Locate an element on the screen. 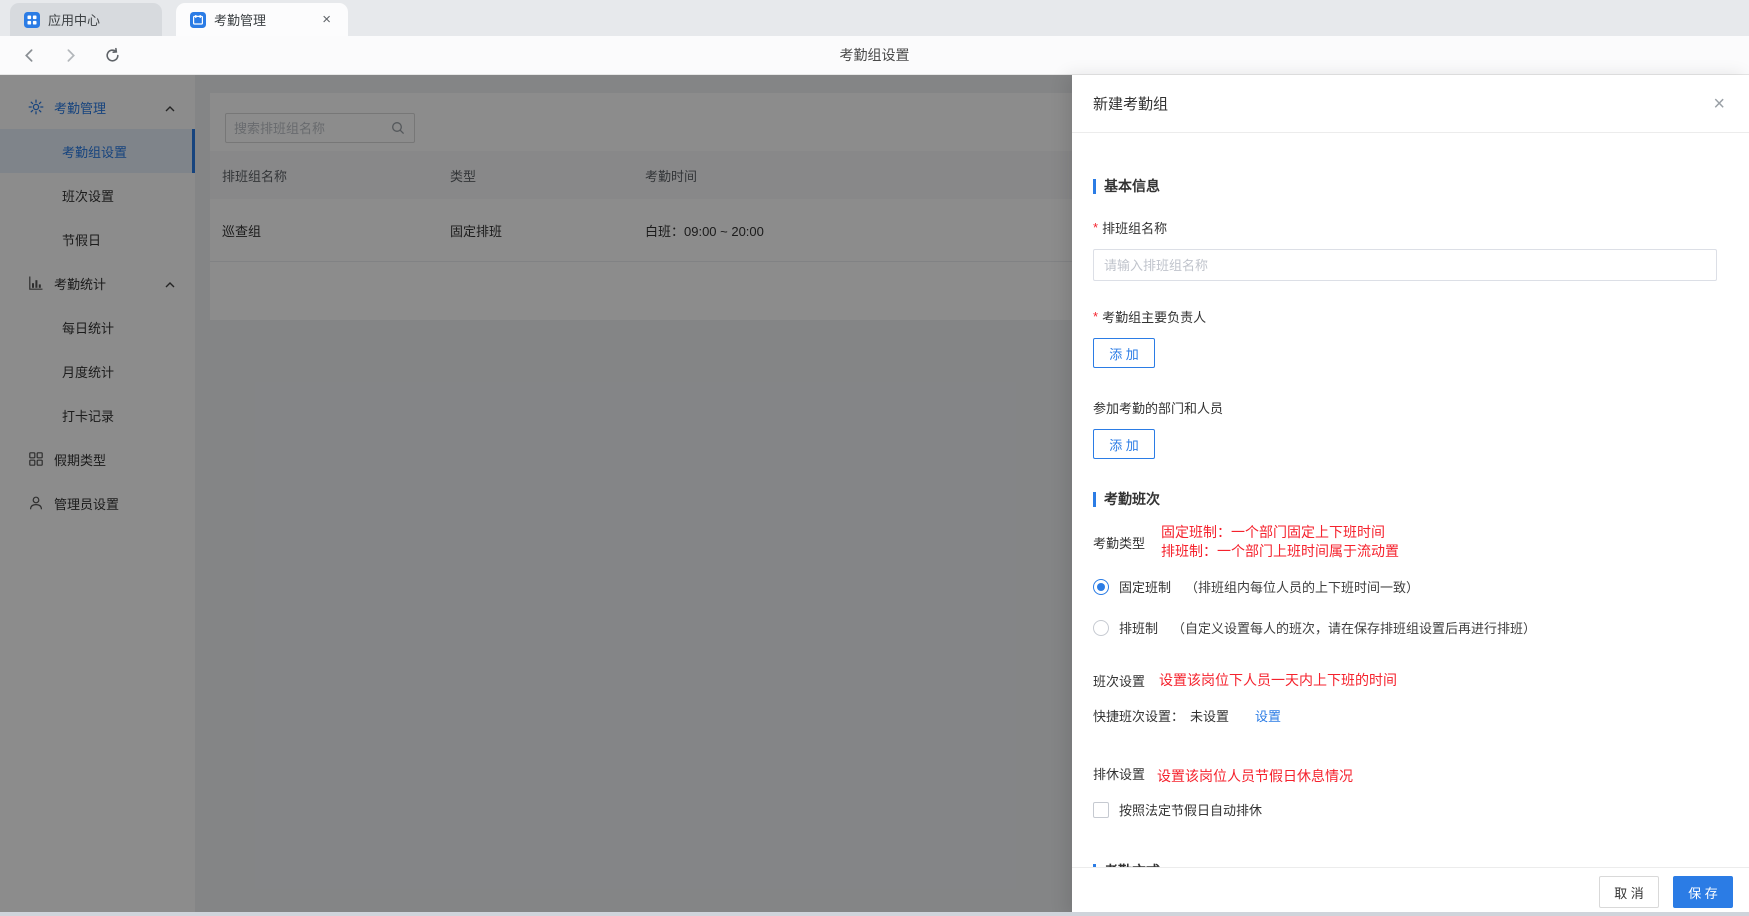  nav-bar: 考勤组设置 is located at coordinates (874, 55).